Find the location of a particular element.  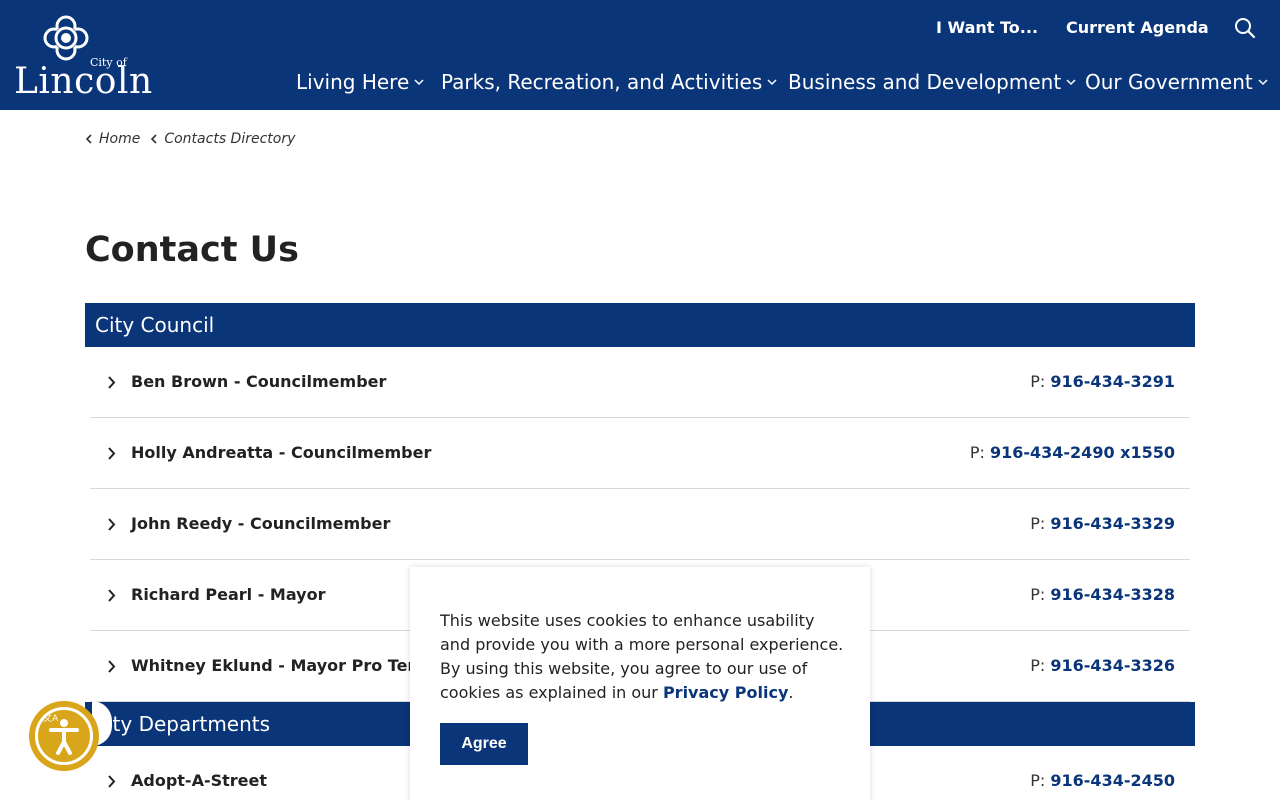

contact-phone: P: 916-434-3326 is located at coordinates (1102, 665).